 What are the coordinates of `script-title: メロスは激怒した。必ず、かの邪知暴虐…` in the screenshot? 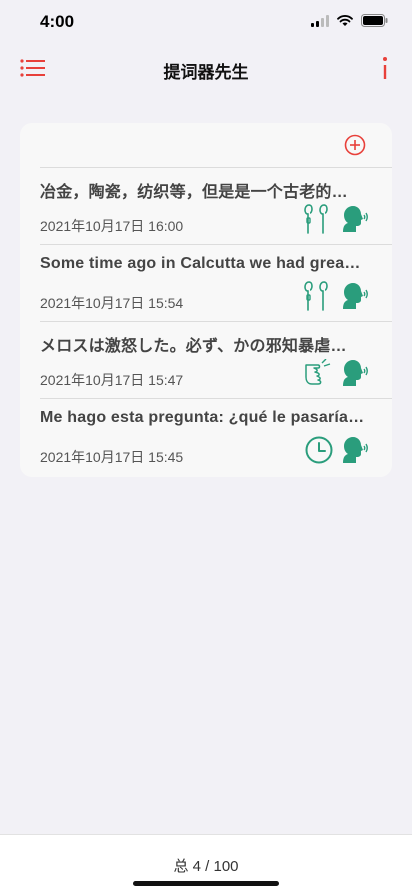 It's located at (193, 346).